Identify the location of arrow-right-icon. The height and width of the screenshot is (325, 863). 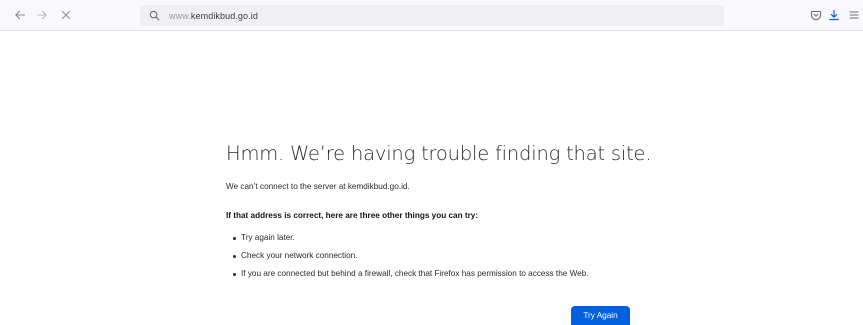
(41, 15).